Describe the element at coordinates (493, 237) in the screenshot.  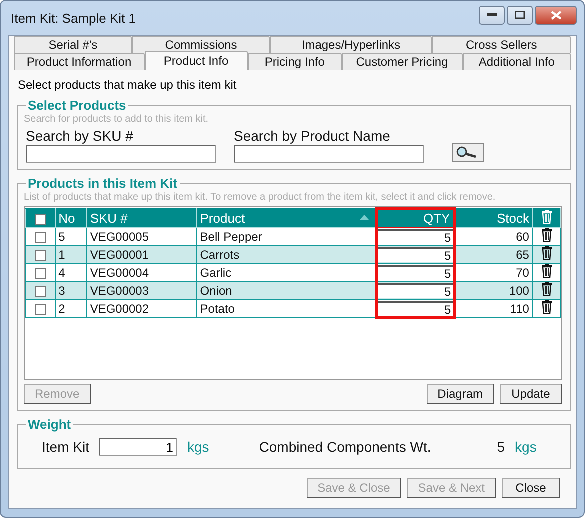
I see `table-cell: 60` at that location.